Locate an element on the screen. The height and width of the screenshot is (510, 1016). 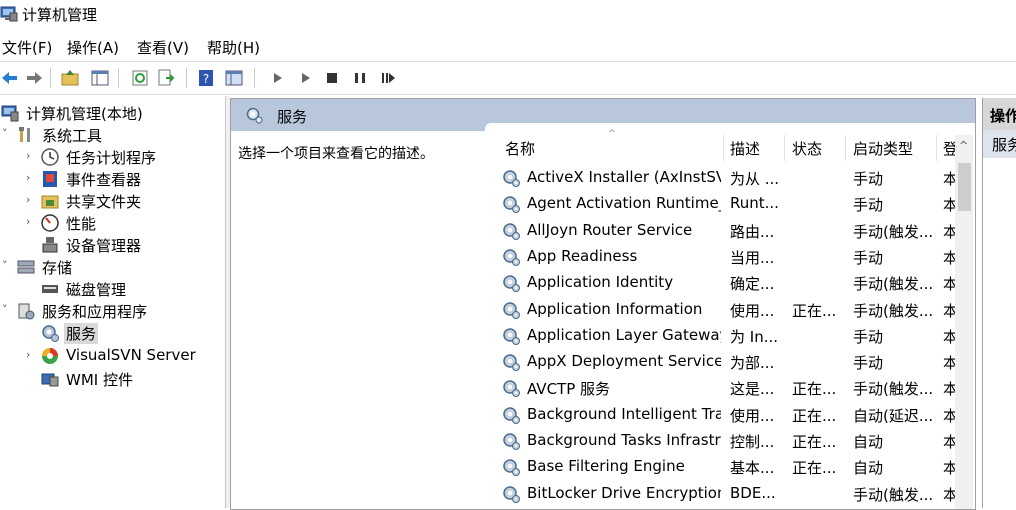
storage-icon is located at coordinates (26, 267).